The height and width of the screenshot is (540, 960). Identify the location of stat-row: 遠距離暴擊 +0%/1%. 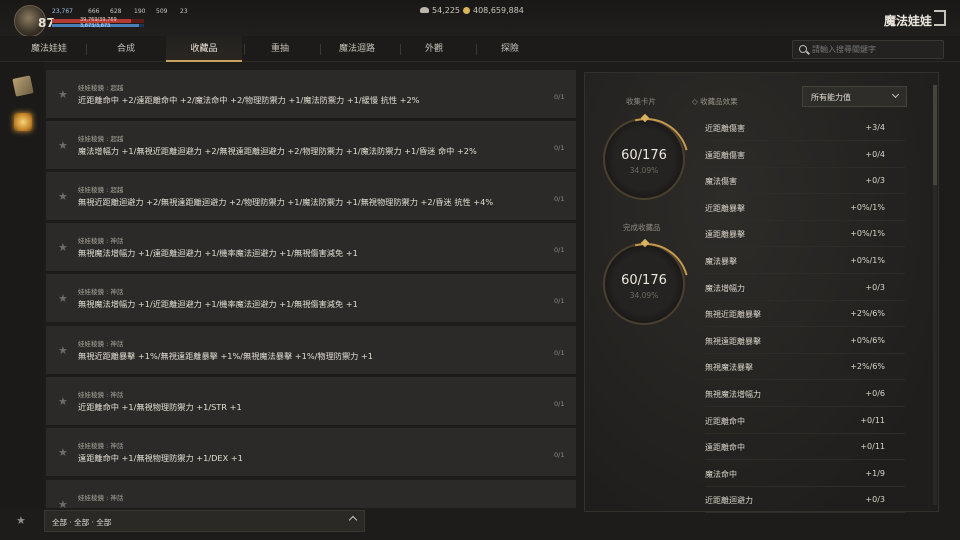
(805, 234).